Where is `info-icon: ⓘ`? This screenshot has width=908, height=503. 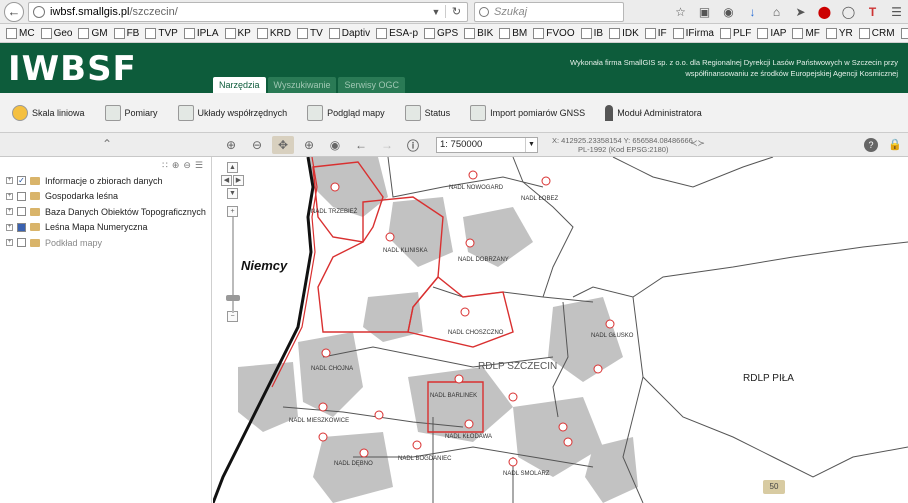
info-icon: ⓘ is located at coordinates (413, 145).